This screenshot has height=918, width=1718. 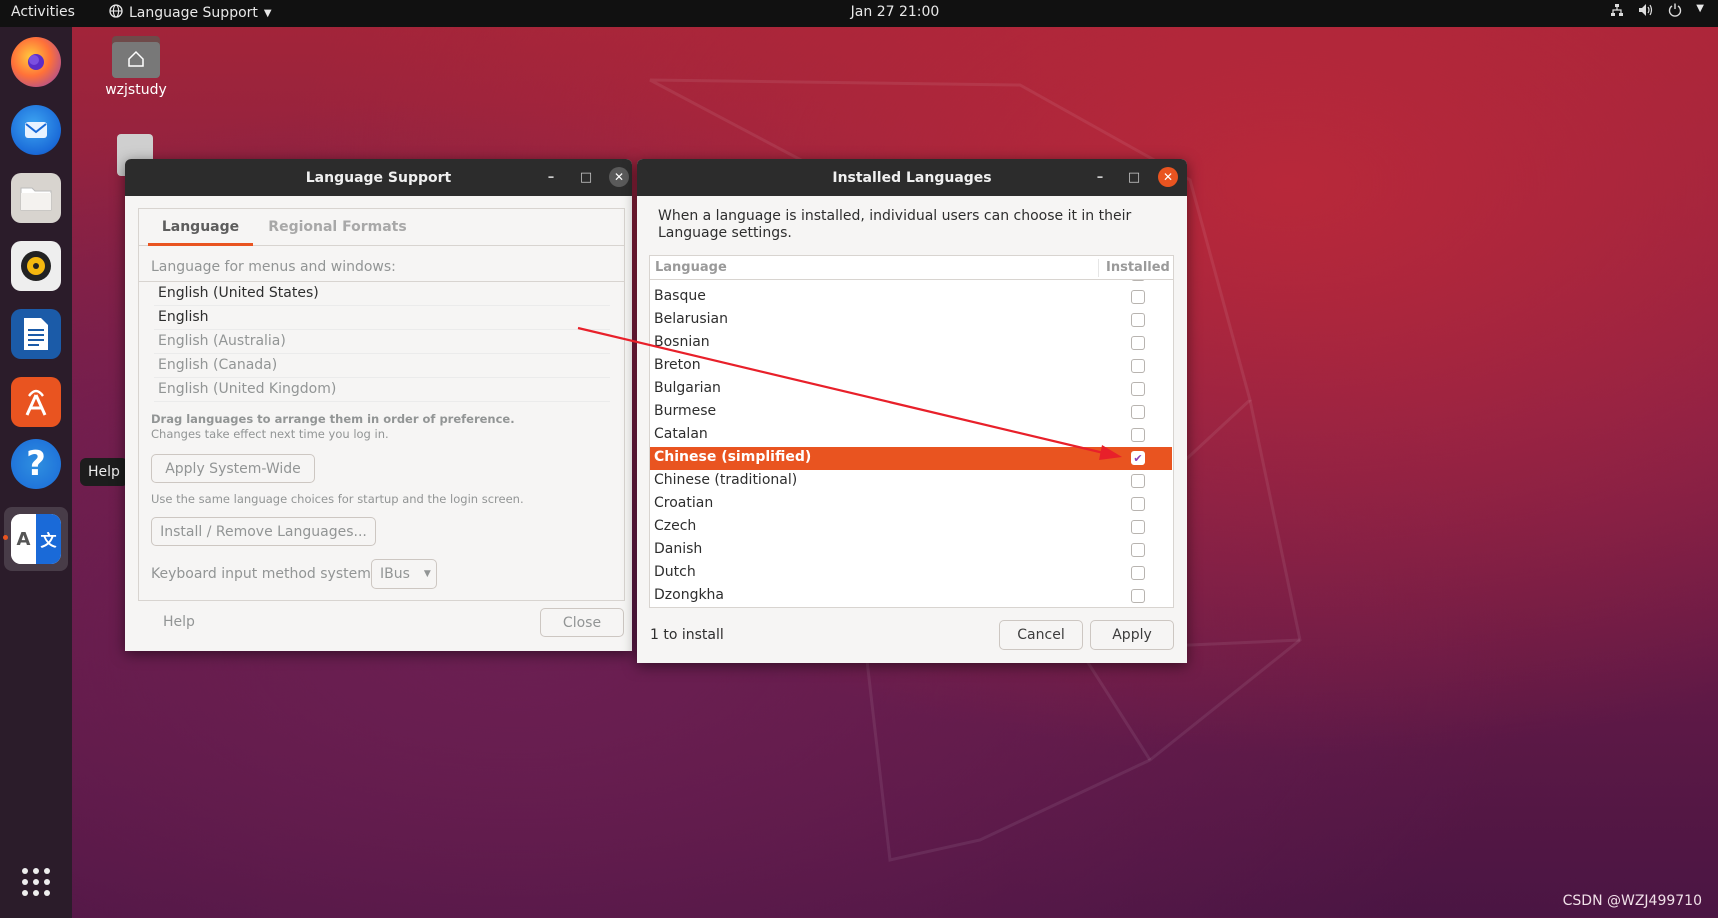 What do you see at coordinates (36, 266) in the screenshot?
I see `rhythmbox-icon` at bounding box center [36, 266].